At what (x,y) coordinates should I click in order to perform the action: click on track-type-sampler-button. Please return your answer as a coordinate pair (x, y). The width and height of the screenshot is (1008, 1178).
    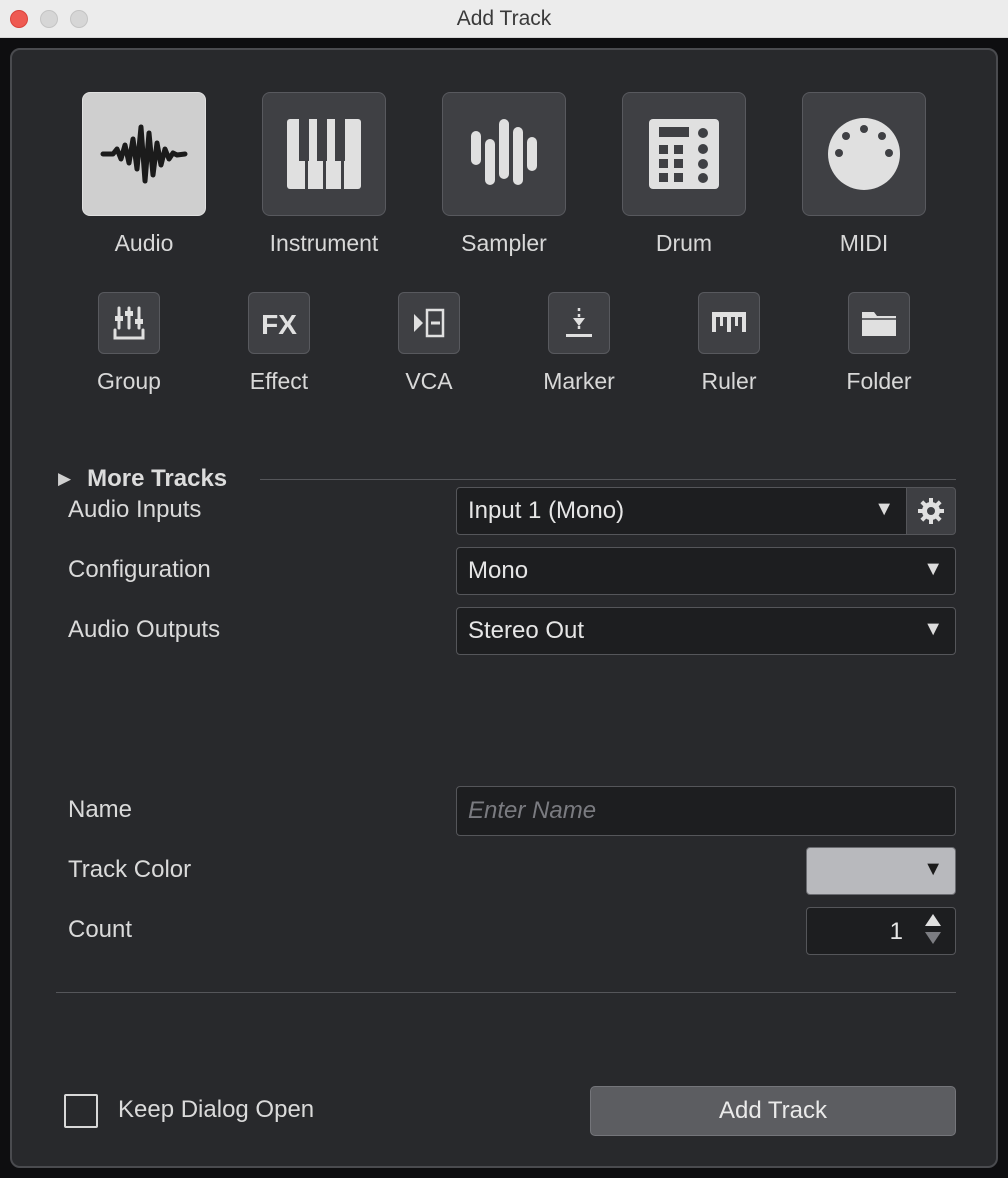
    Looking at the image, I should click on (504, 154).